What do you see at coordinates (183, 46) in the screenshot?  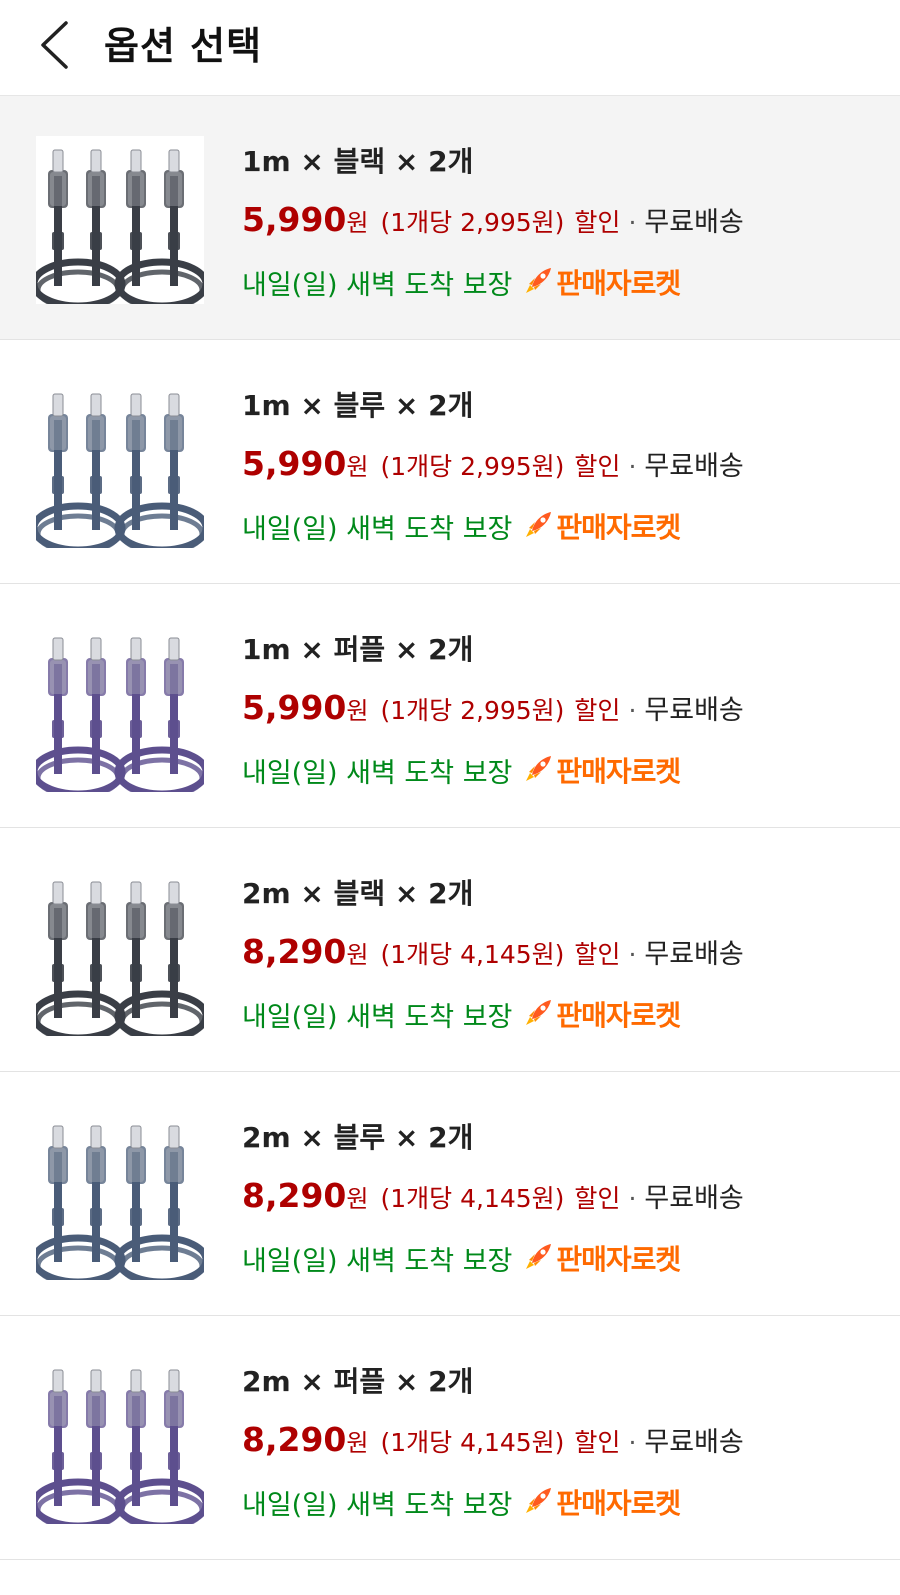 I see `page-title: 옵션 선택` at bounding box center [183, 46].